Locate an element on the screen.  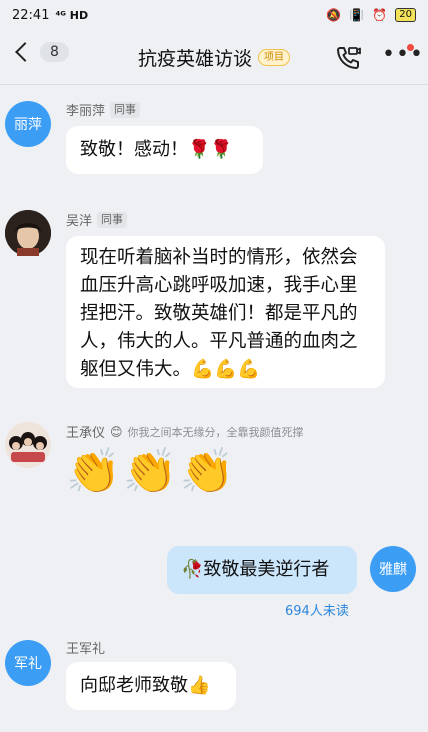
alarm-icon: ⏰ is located at coordinates (380, 15).